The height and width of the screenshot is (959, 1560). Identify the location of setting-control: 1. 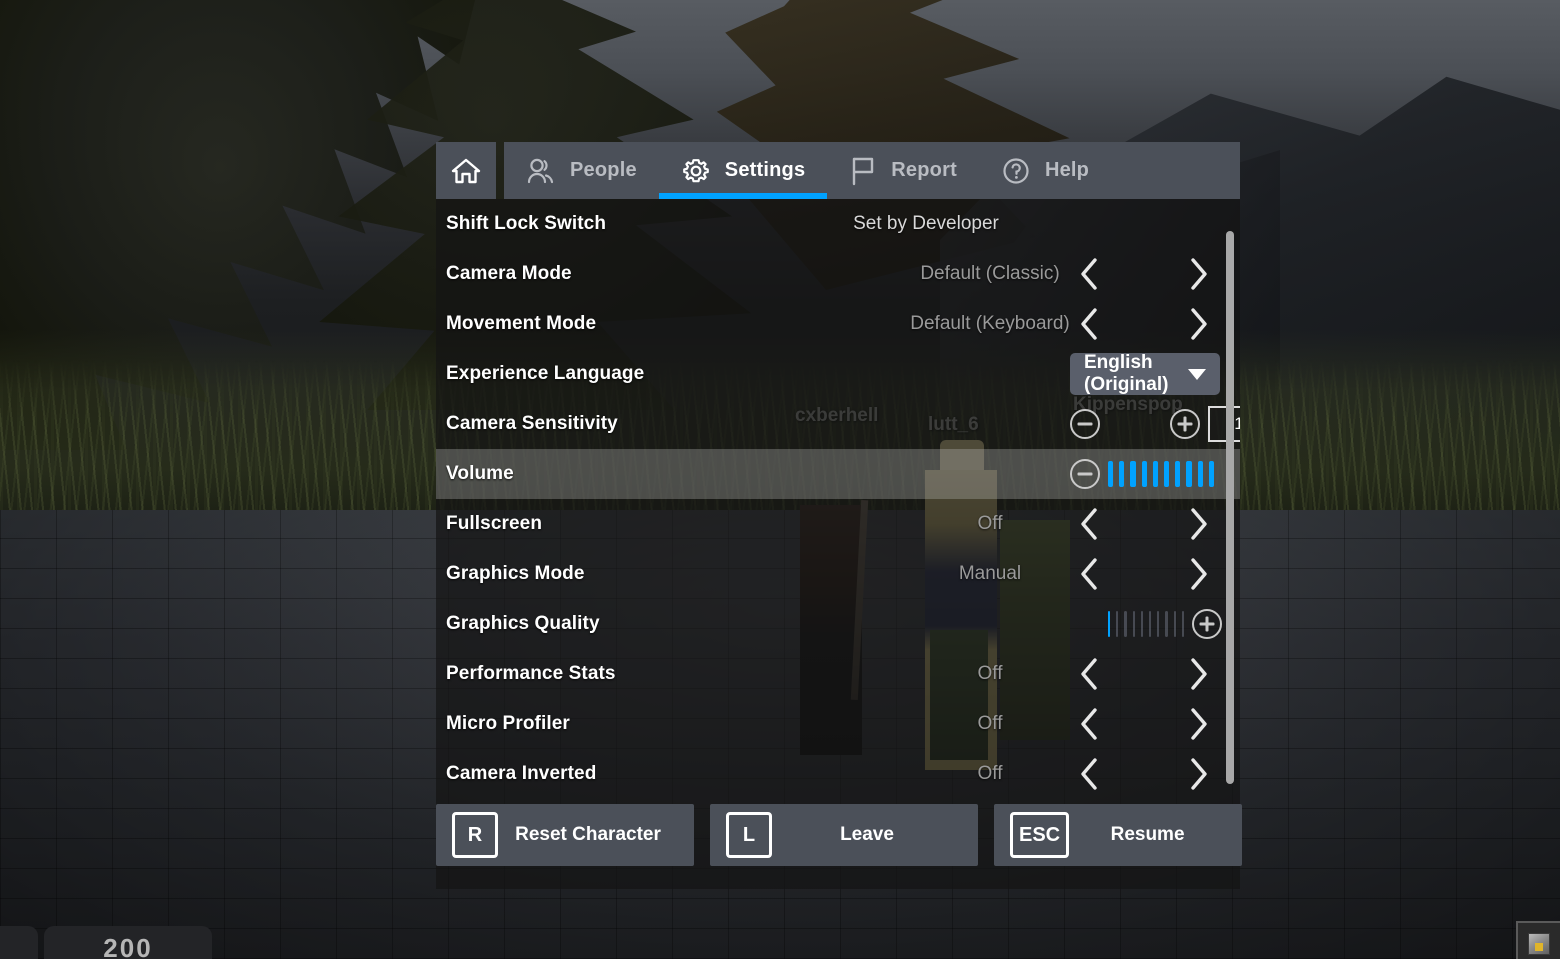
(996, 424).